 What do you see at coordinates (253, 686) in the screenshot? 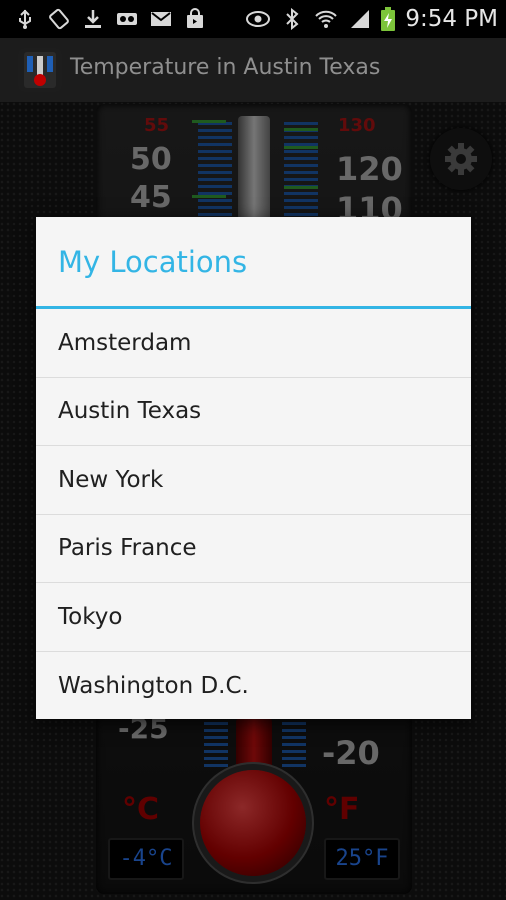
I see `location-item-washington-dc: Washington D.C.` at bounding box center [253, 686].